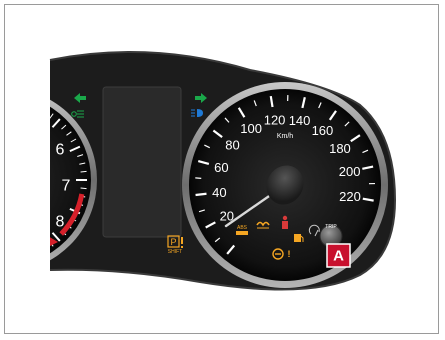 The image size is (445, 340). Describe the element at coordinates (60, 222) in the screenshot. I see `tach-label-8: 8` at that location.